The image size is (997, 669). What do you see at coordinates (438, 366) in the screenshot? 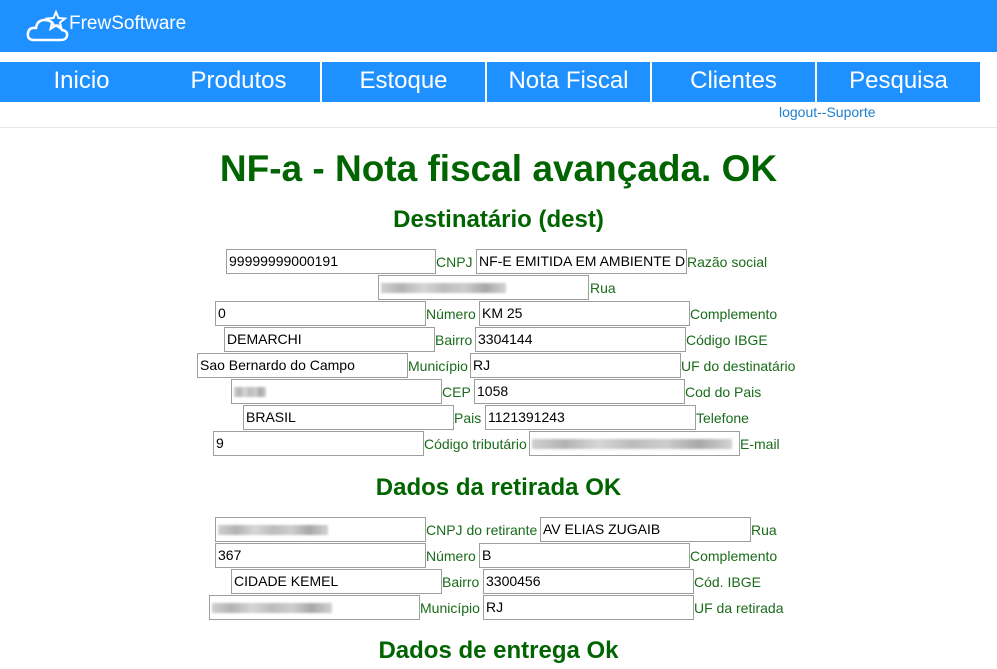
I see `dest-municipio-label: Município` at bounding box center [438, 366].